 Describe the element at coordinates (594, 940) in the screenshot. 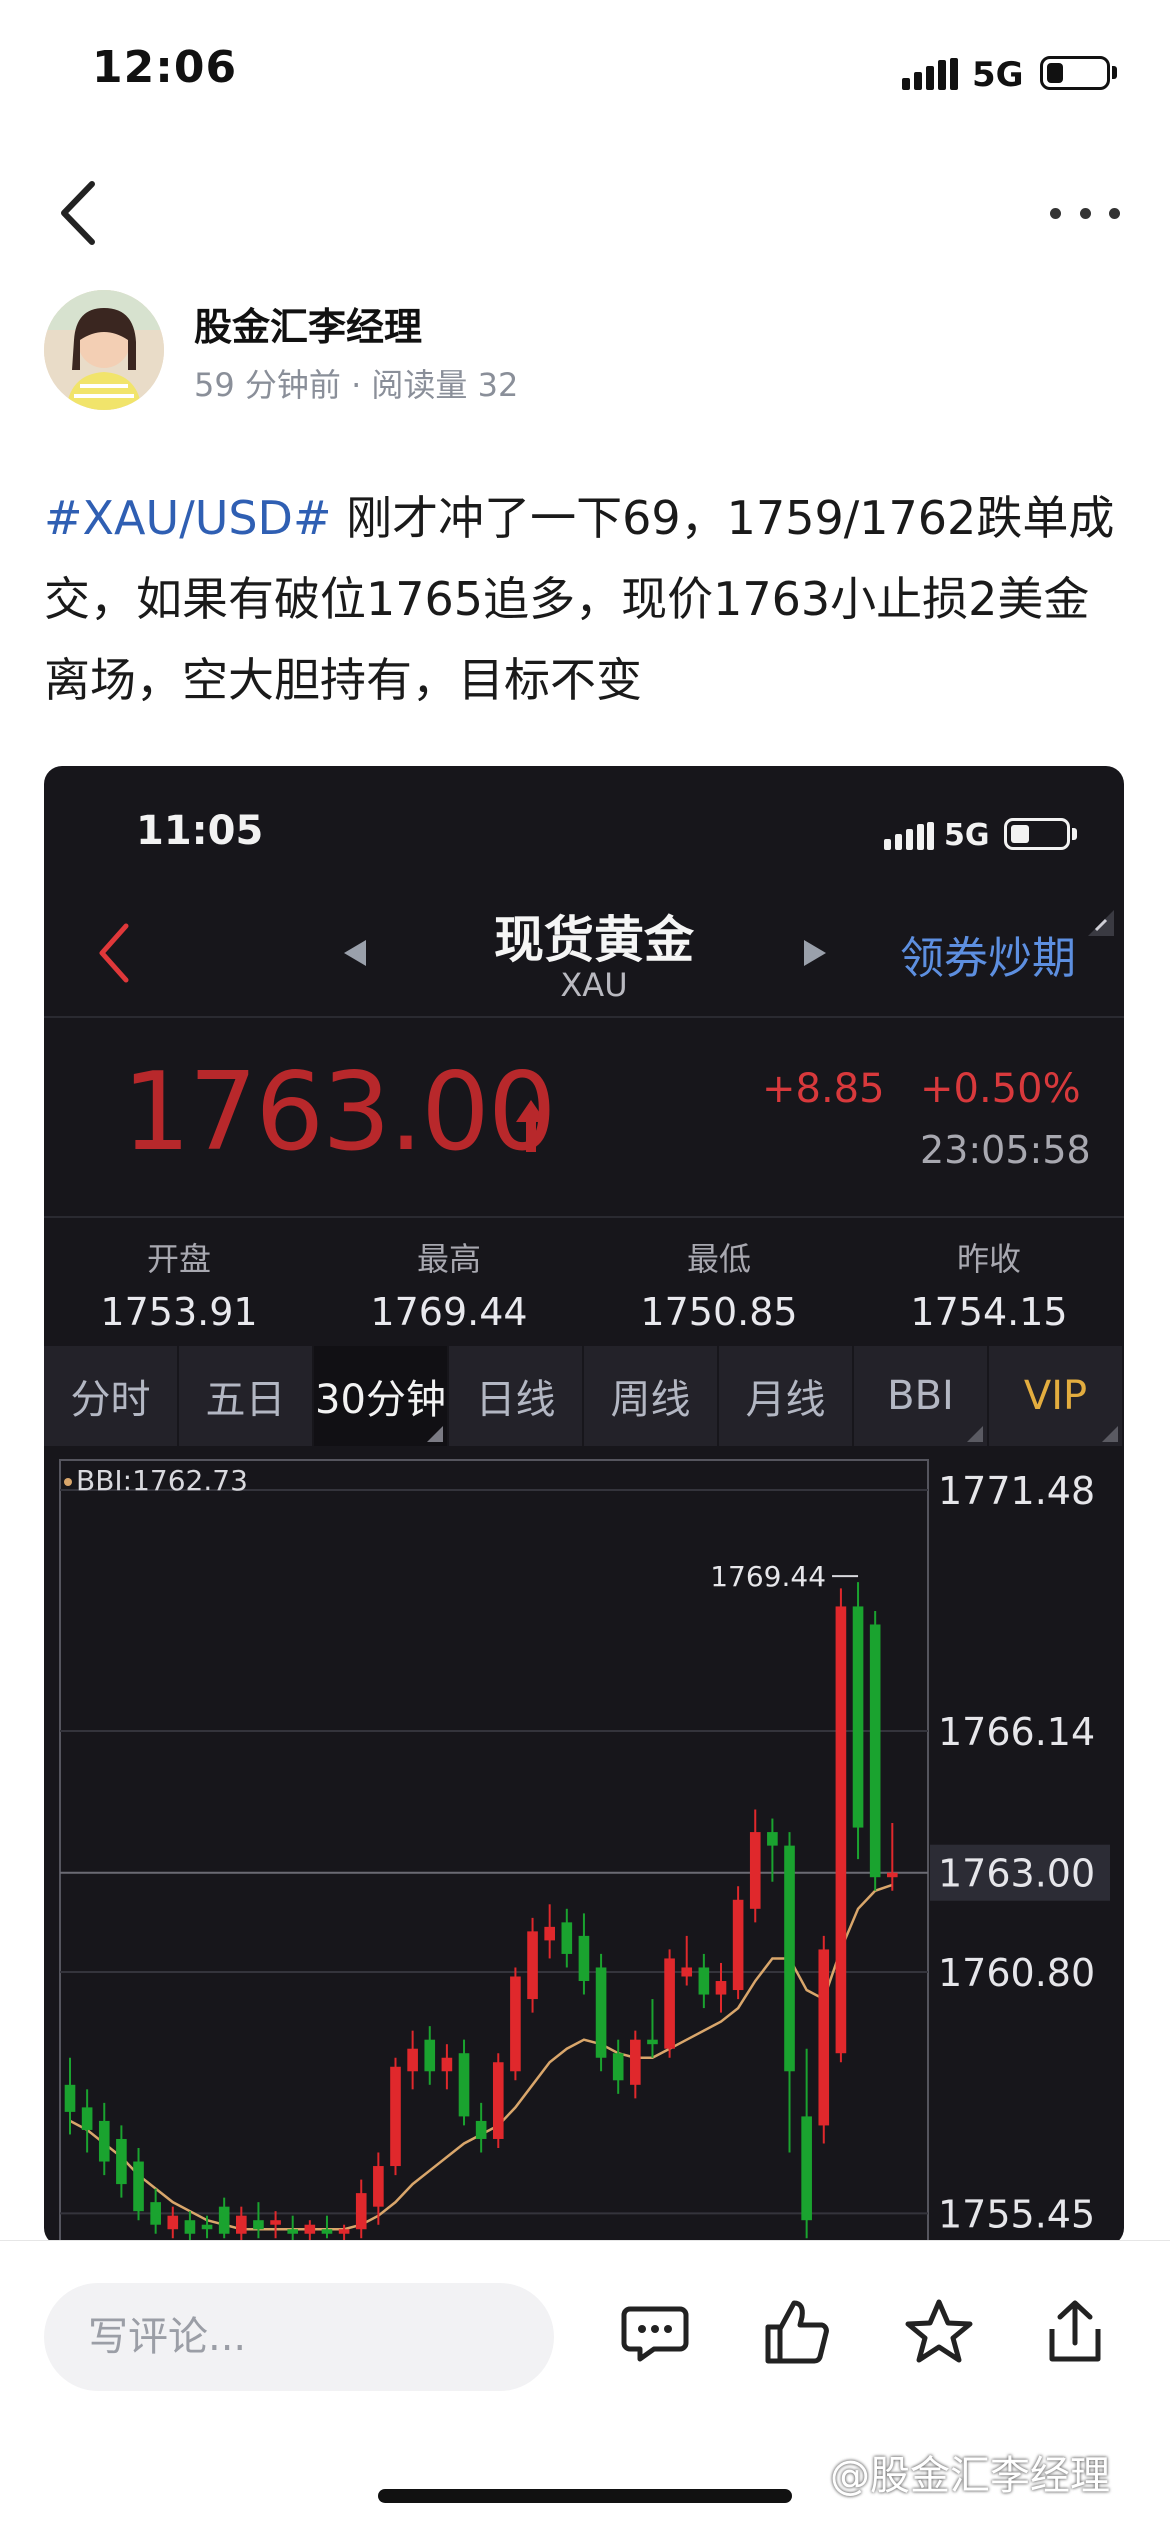

I see `instrument-title: 现货黄金` at that location.